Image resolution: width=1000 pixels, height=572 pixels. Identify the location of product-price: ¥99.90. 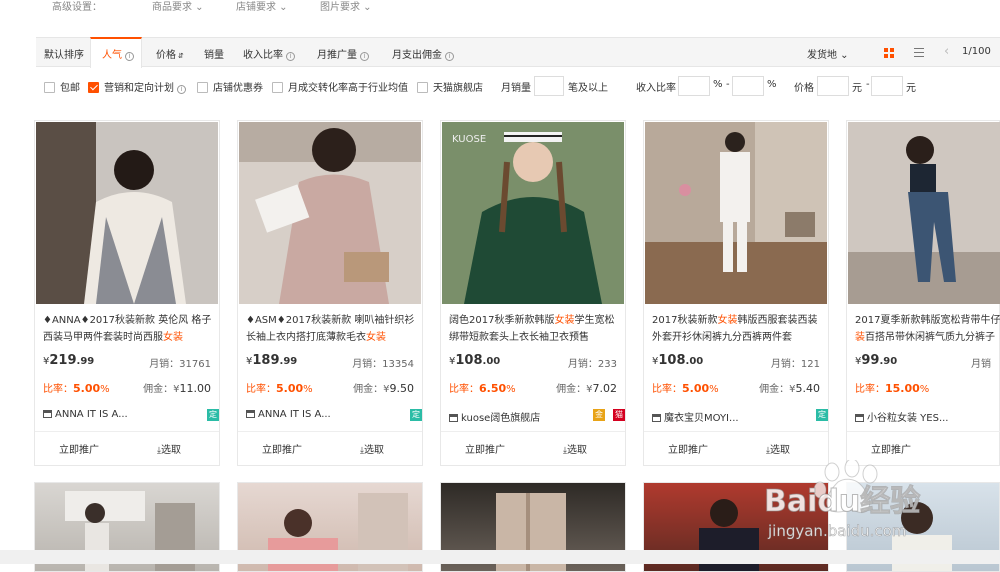
(876, 360).